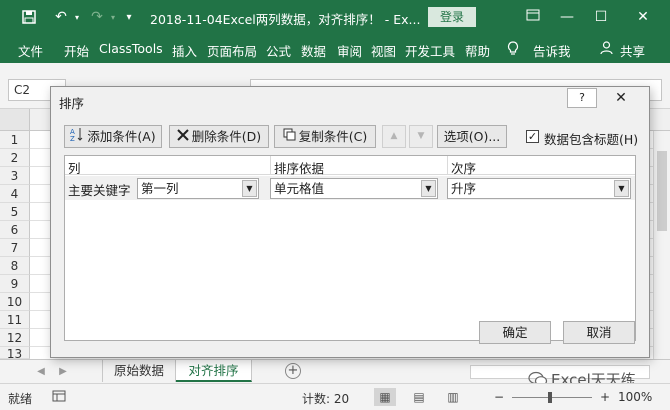  Describe the element at coordinates (293, 371) in the screenshot. I see `add-sheet-button: +` at that location.